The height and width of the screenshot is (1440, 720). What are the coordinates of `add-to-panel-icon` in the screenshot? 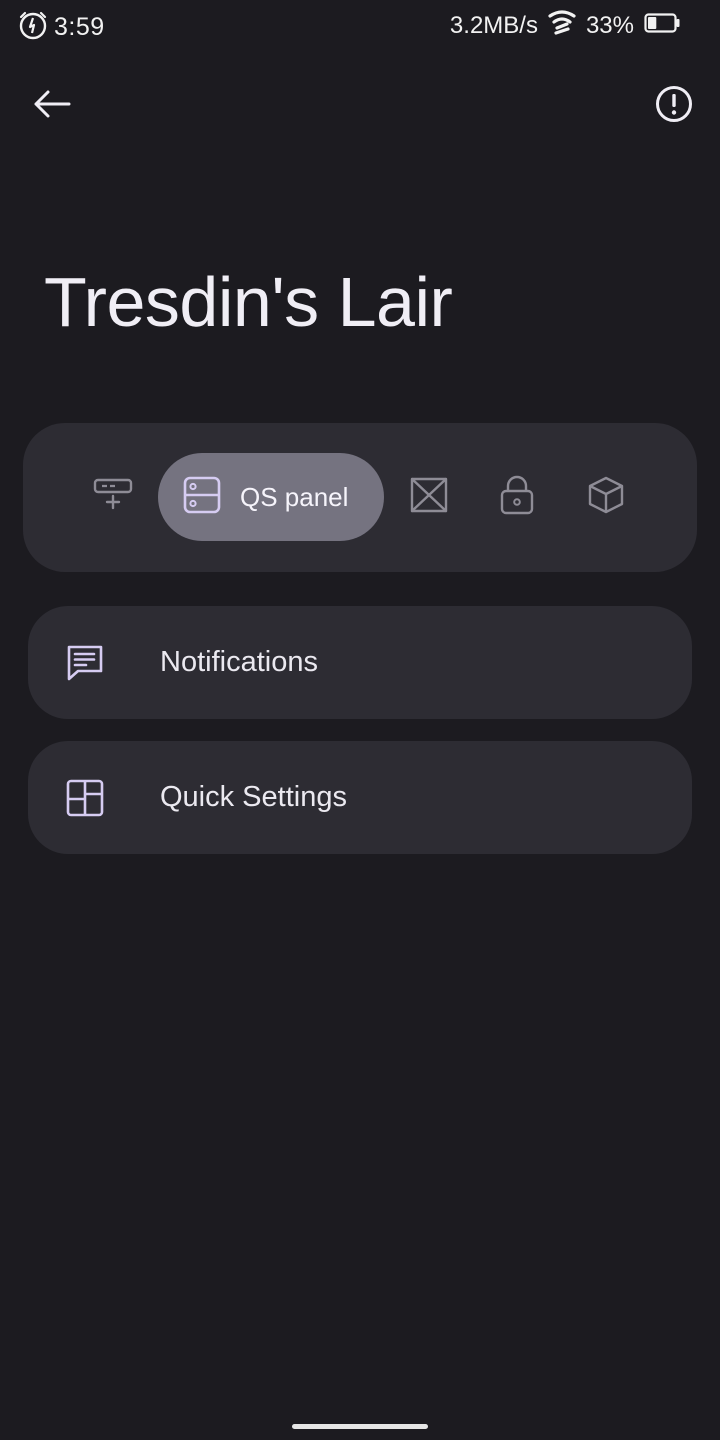 It's located at (113, 497).